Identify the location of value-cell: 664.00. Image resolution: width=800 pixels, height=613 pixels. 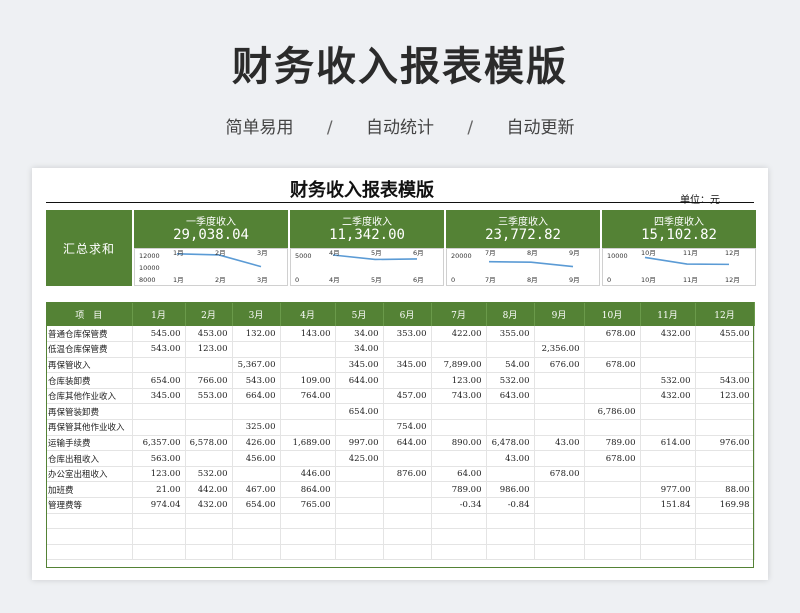
(256, 396).